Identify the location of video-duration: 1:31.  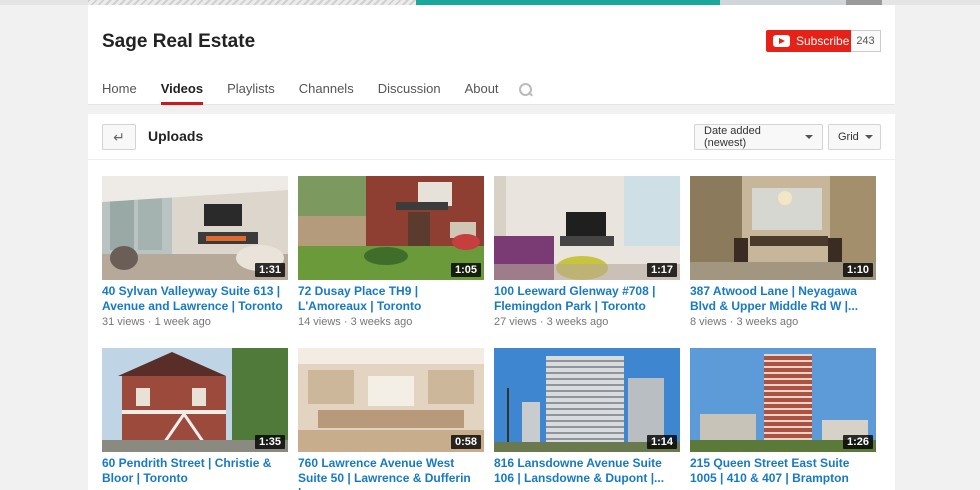
(269, 270).